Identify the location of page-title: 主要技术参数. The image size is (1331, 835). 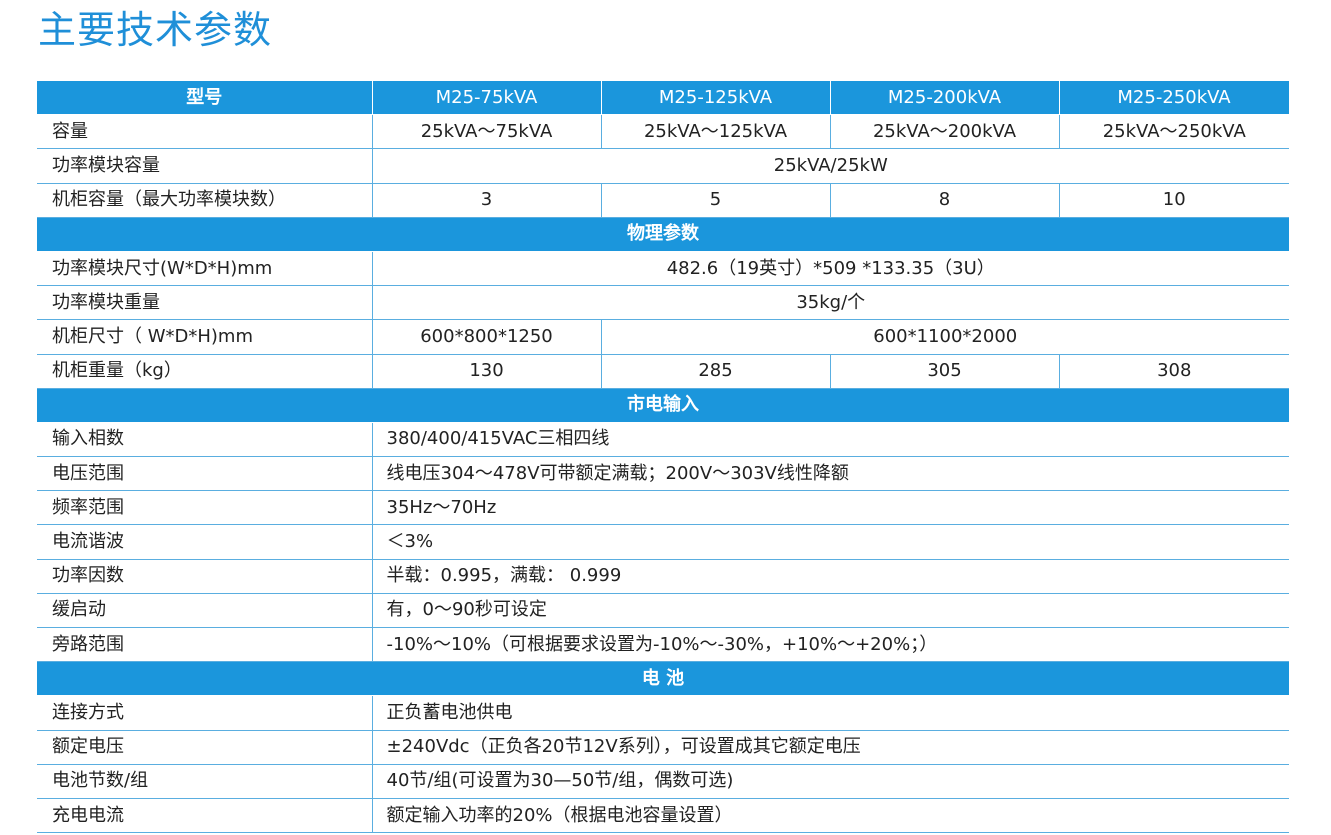
(155, 30).